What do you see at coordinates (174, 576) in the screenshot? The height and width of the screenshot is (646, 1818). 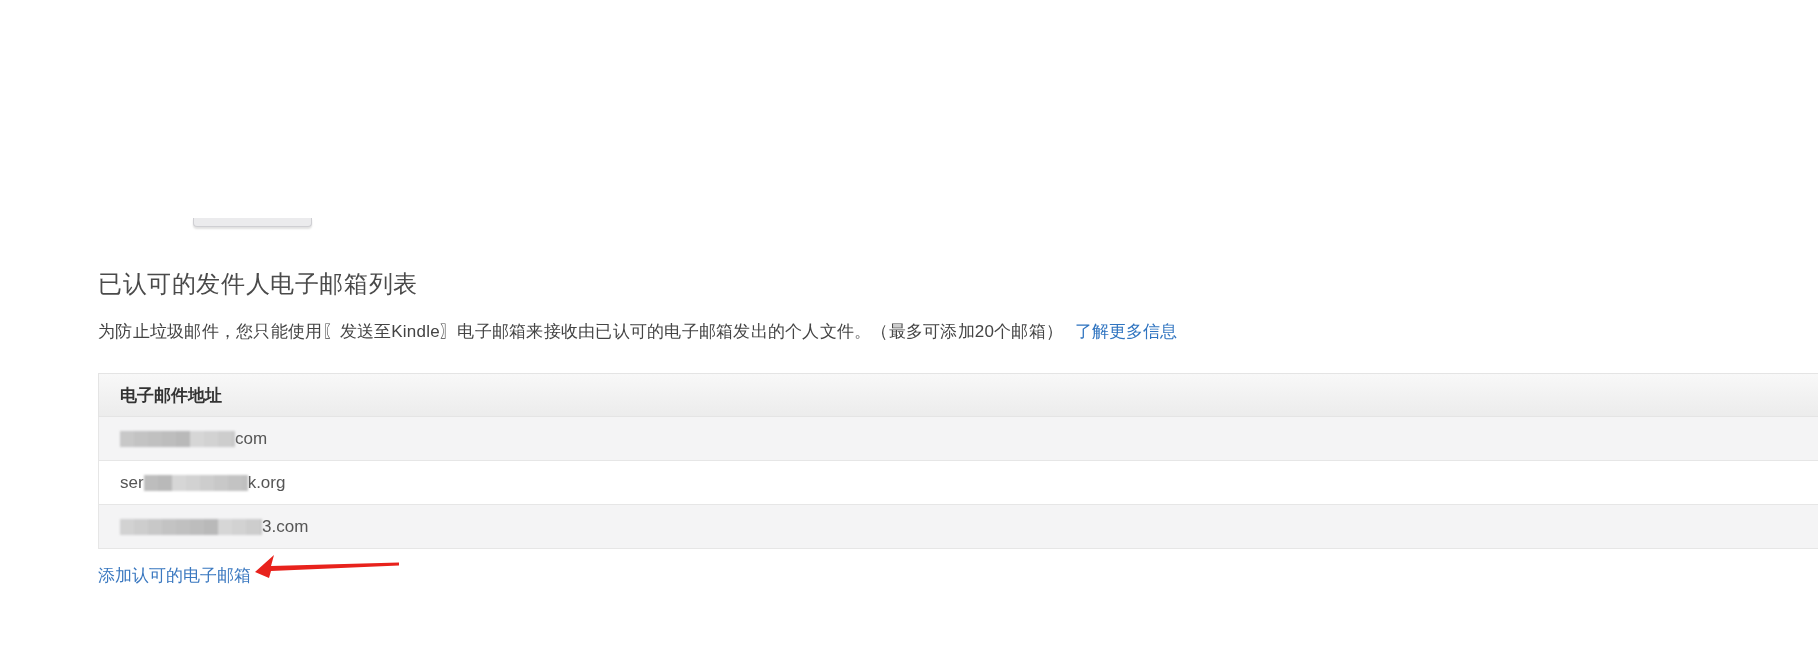 I see `add-email-link: 添加认可的电子邮箱` at bounding box center [174, 576].